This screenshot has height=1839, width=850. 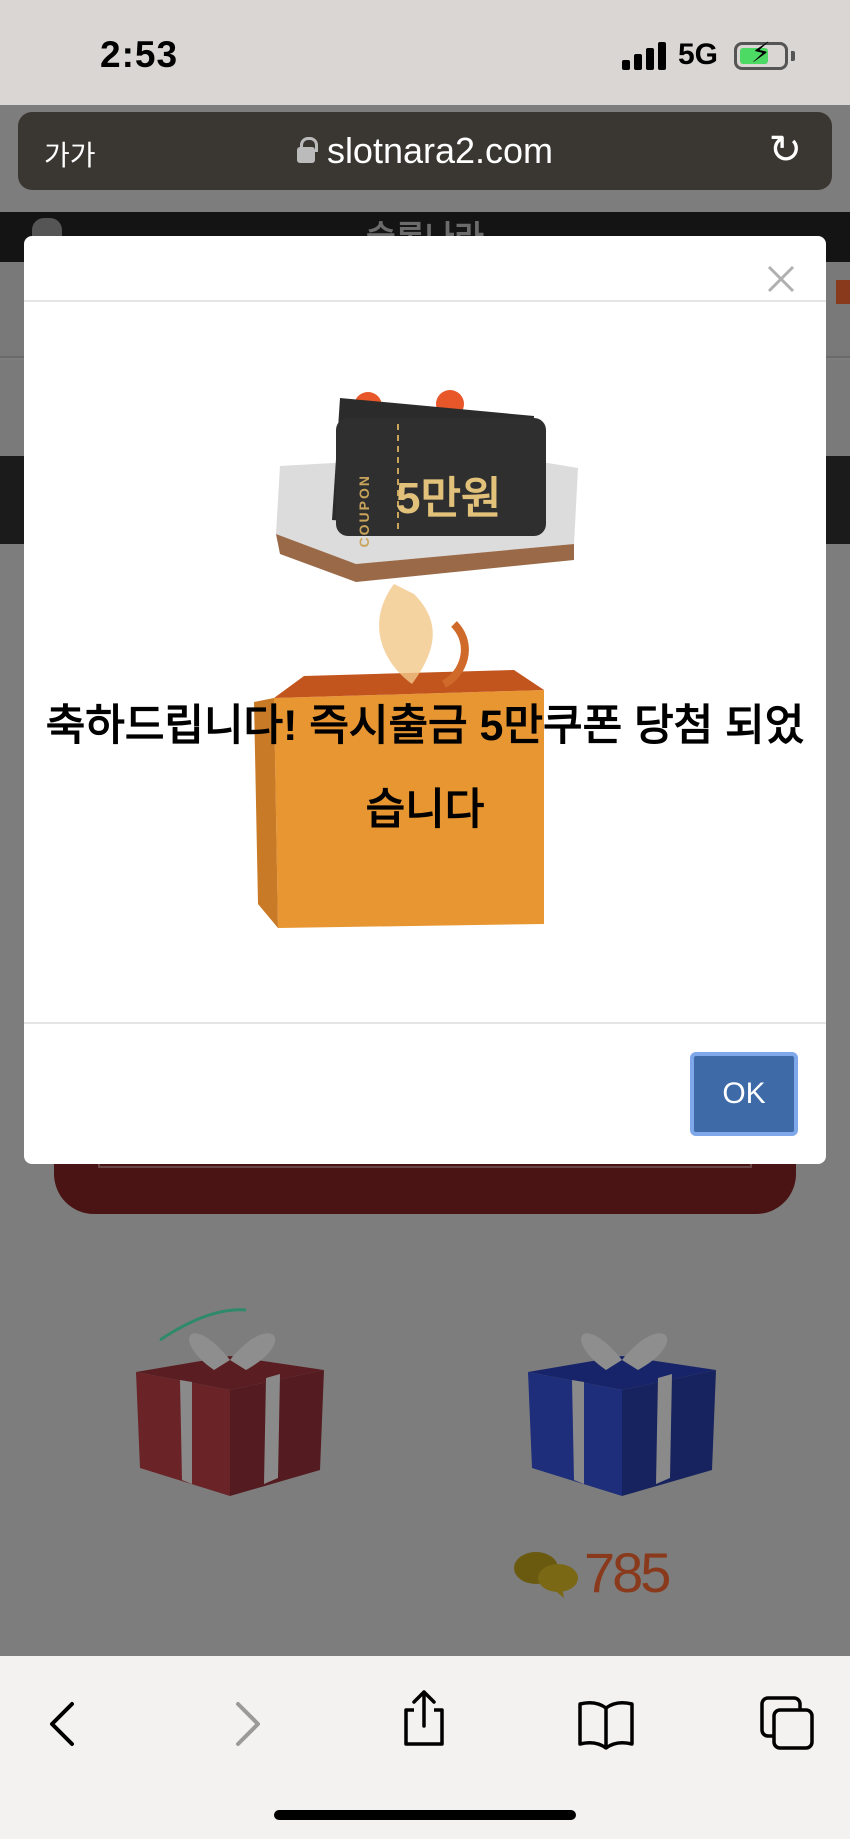 What do you see at coordinates (644, 56) in the screenshot?
I see `cellular-signal-icon` at bounding box center [644, 56].